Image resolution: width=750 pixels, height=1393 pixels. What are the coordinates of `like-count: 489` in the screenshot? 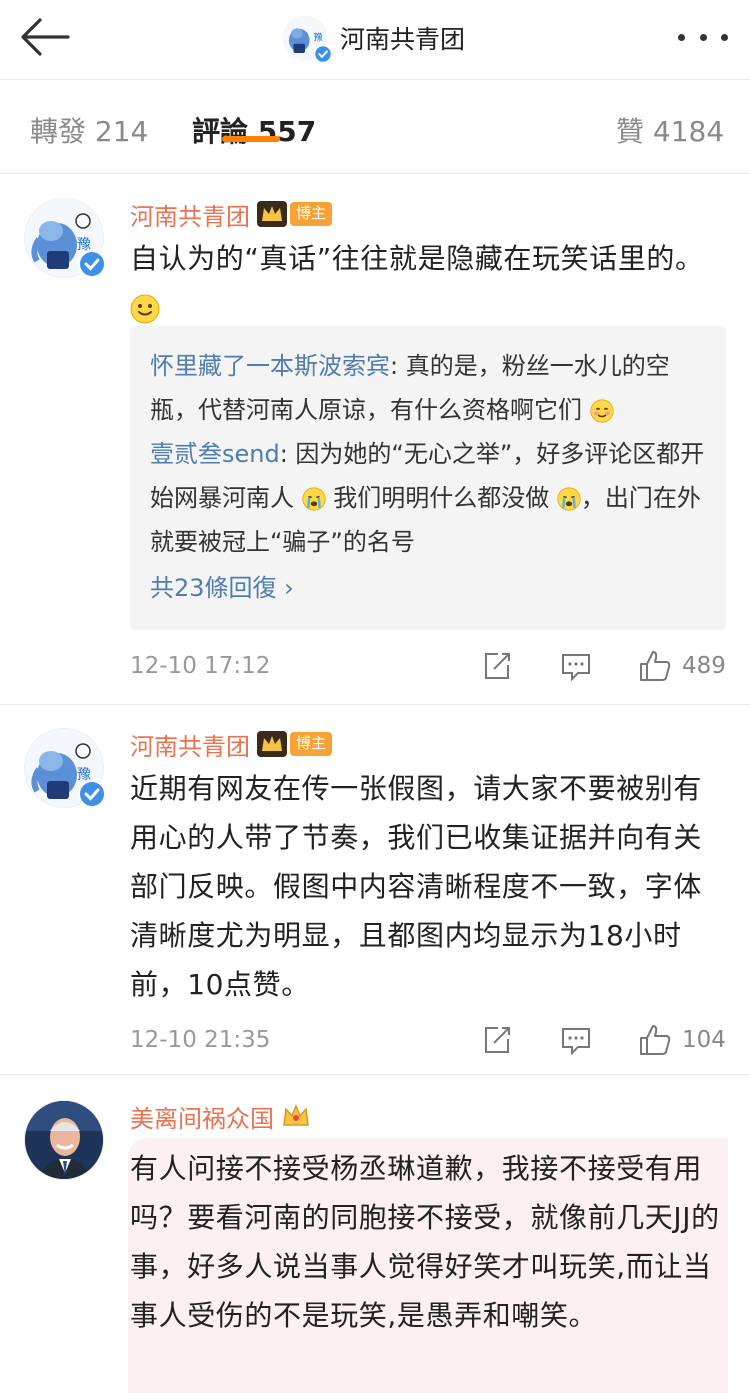 It's located at (704, 666).